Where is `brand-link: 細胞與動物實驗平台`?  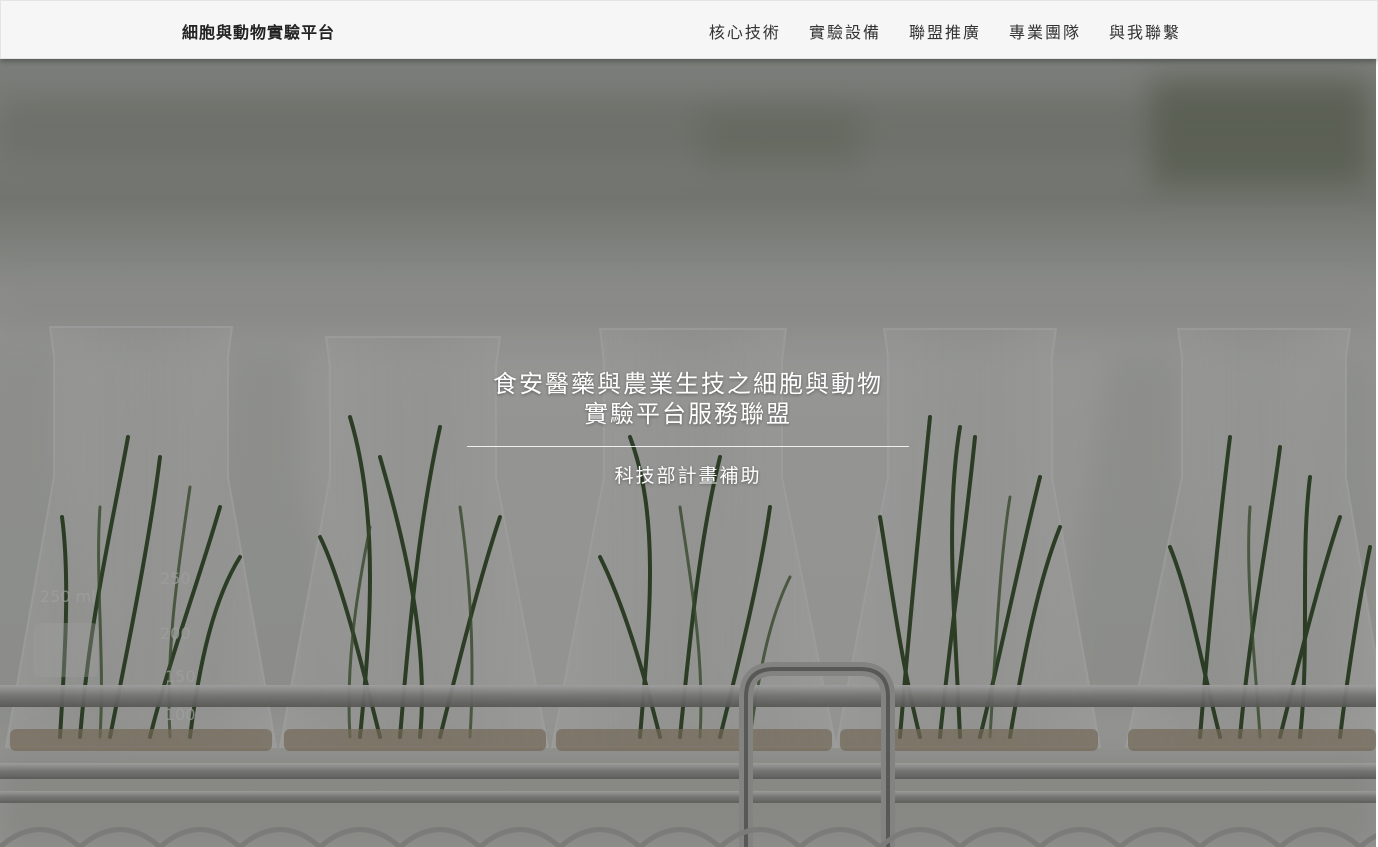 brand-link: 細胞與動物實驗平台 is located at coordinates (258, 31).